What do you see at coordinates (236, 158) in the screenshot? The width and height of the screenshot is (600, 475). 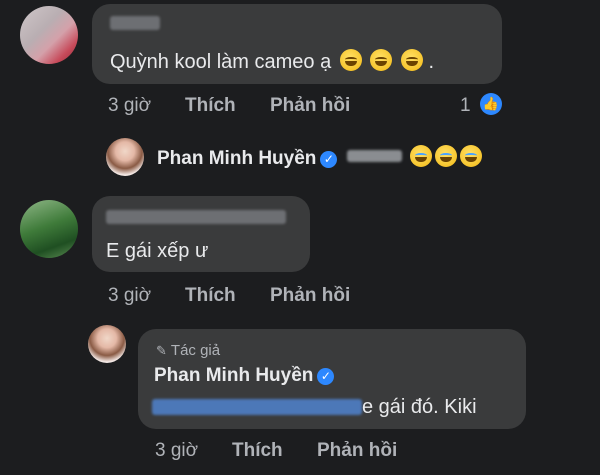 I see `reply-preview-author: Phan Minh Huyền` at bounding box center [236, 158].